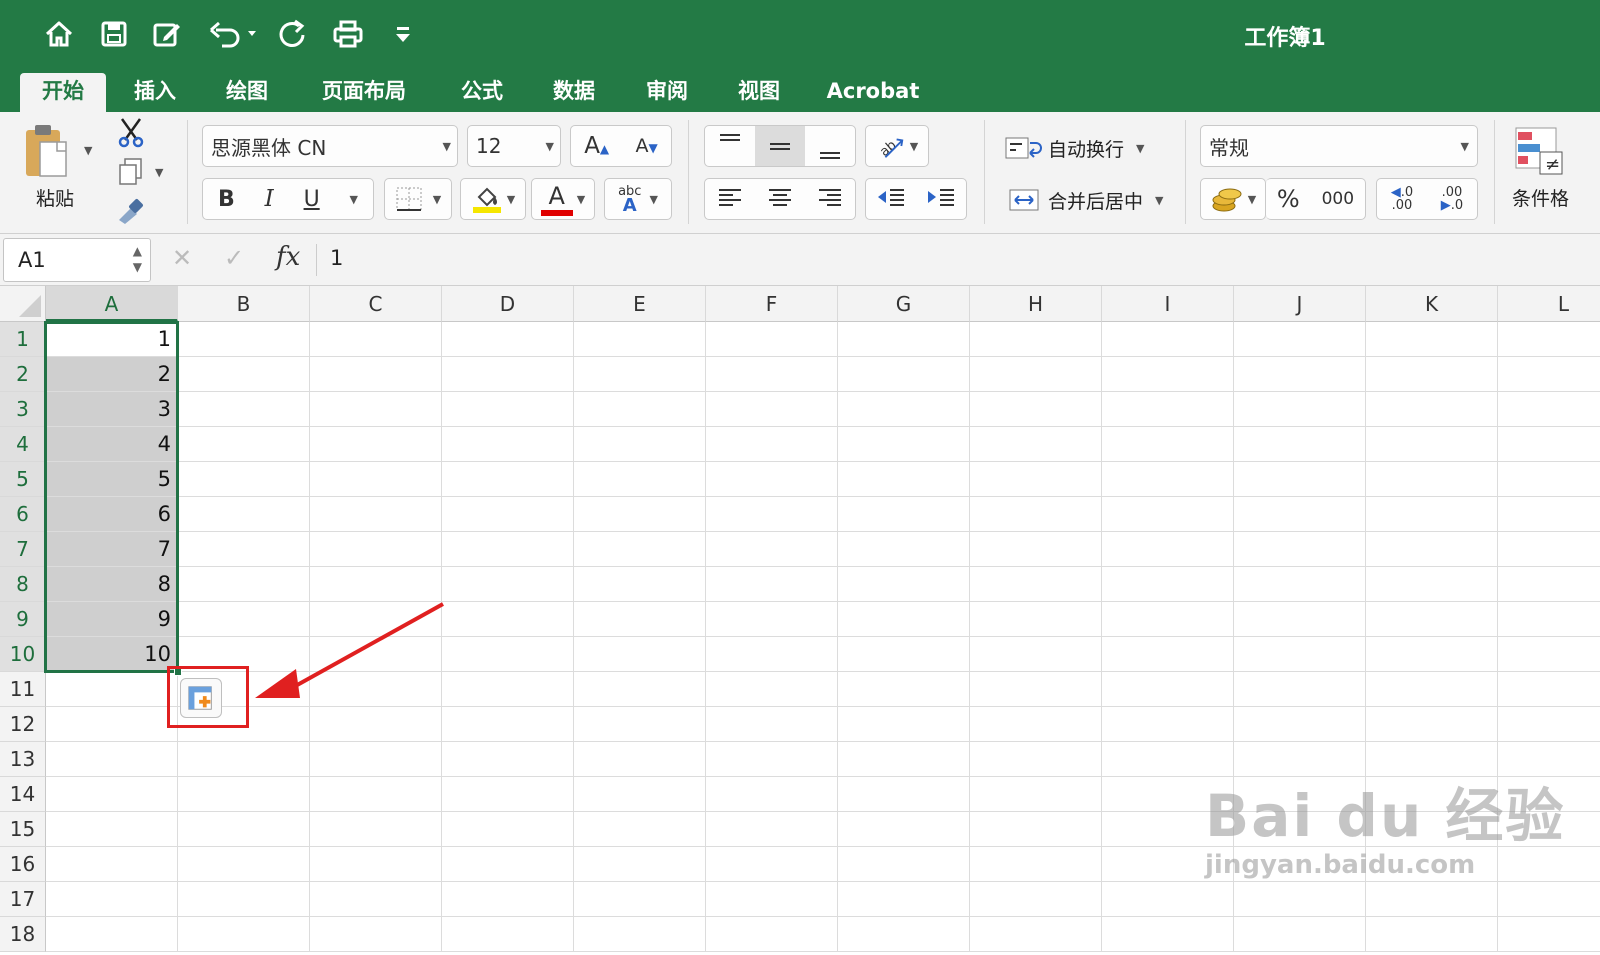  I want to click on cell-f18, so click(772, 934).